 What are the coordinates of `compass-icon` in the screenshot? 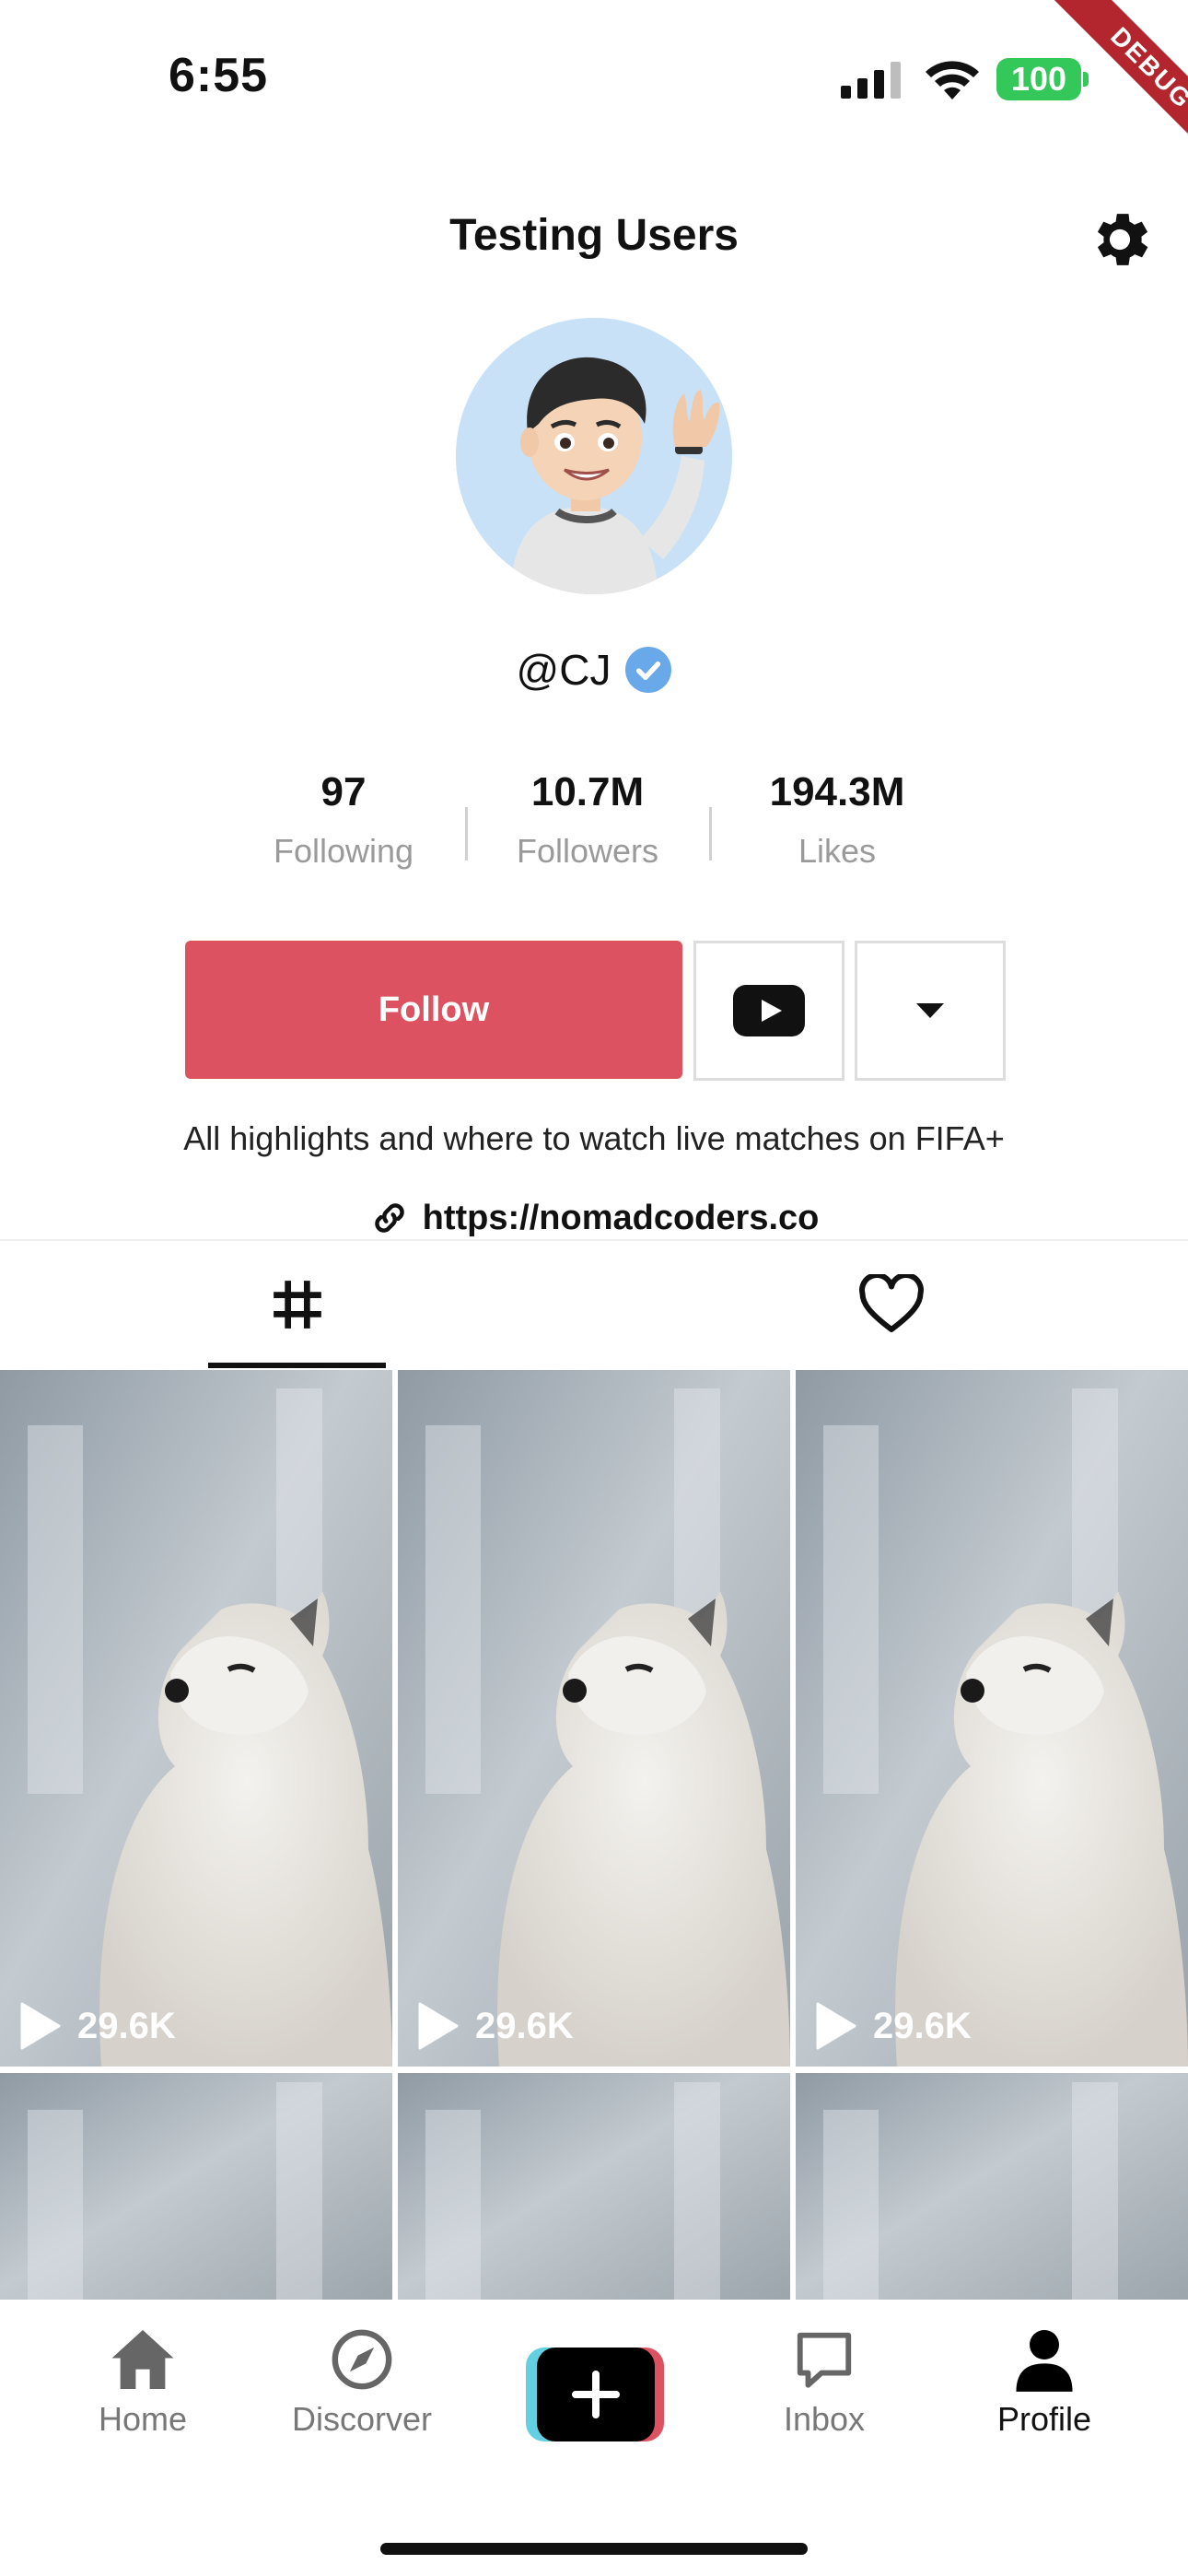 It's located at (362, 2359).